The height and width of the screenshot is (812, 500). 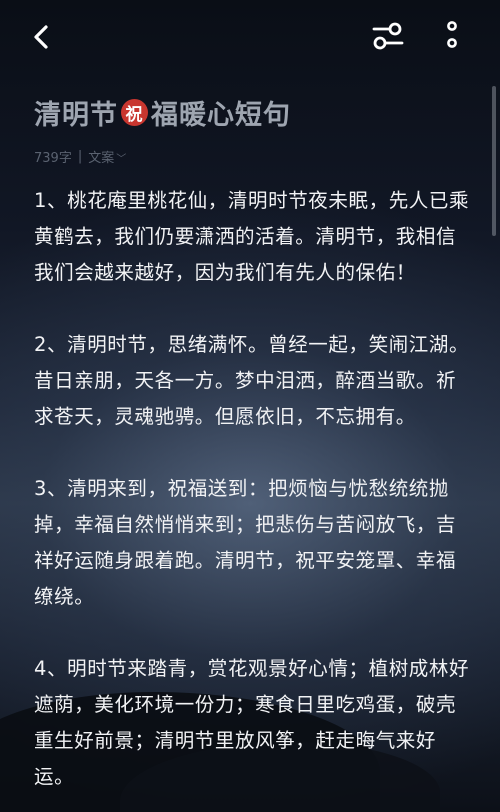 I want to click on back-button, so click(x=43, y=37).